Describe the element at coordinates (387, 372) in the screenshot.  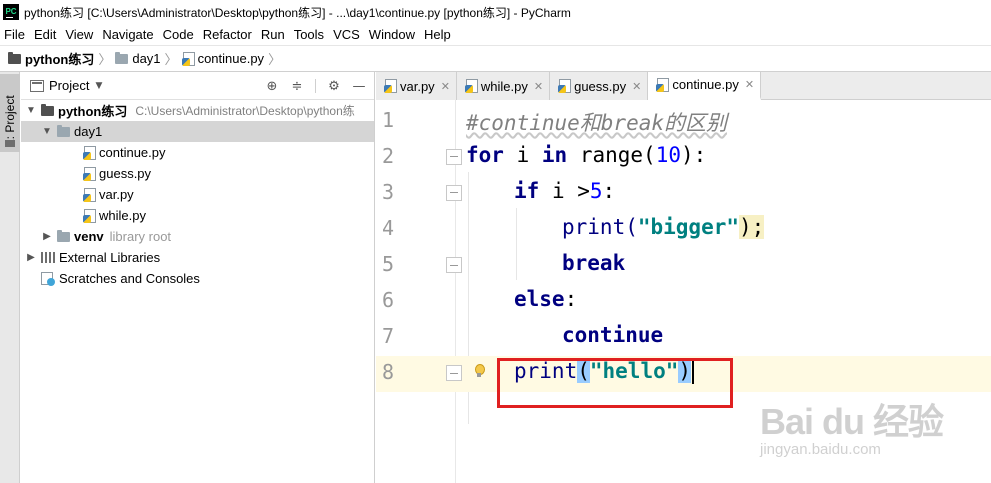
I see `line-number: 8` at that location.